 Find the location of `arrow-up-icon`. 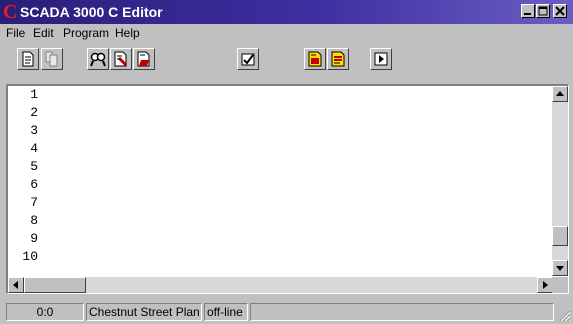

arrow-up-icon is located at coordinates (560, 93).